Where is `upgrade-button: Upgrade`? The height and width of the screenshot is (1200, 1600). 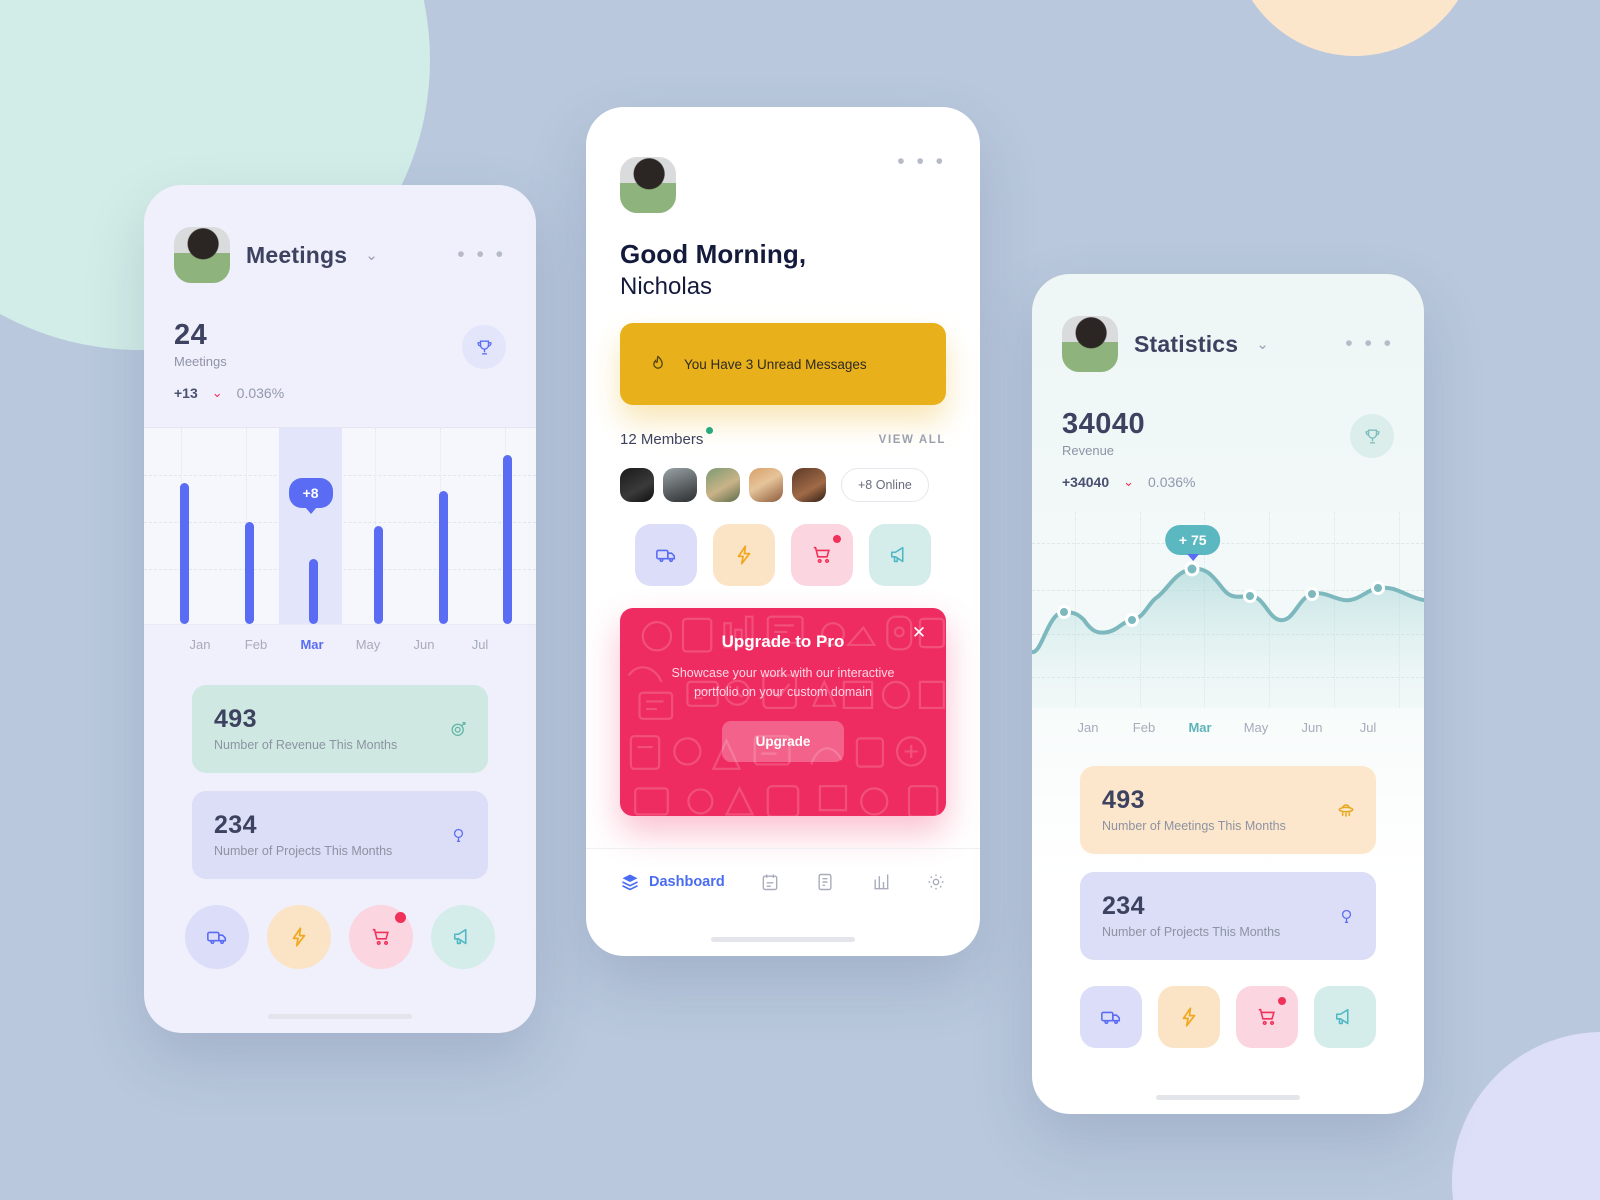 upgrade-button: Upgrade is located at coordinates (783, 741).